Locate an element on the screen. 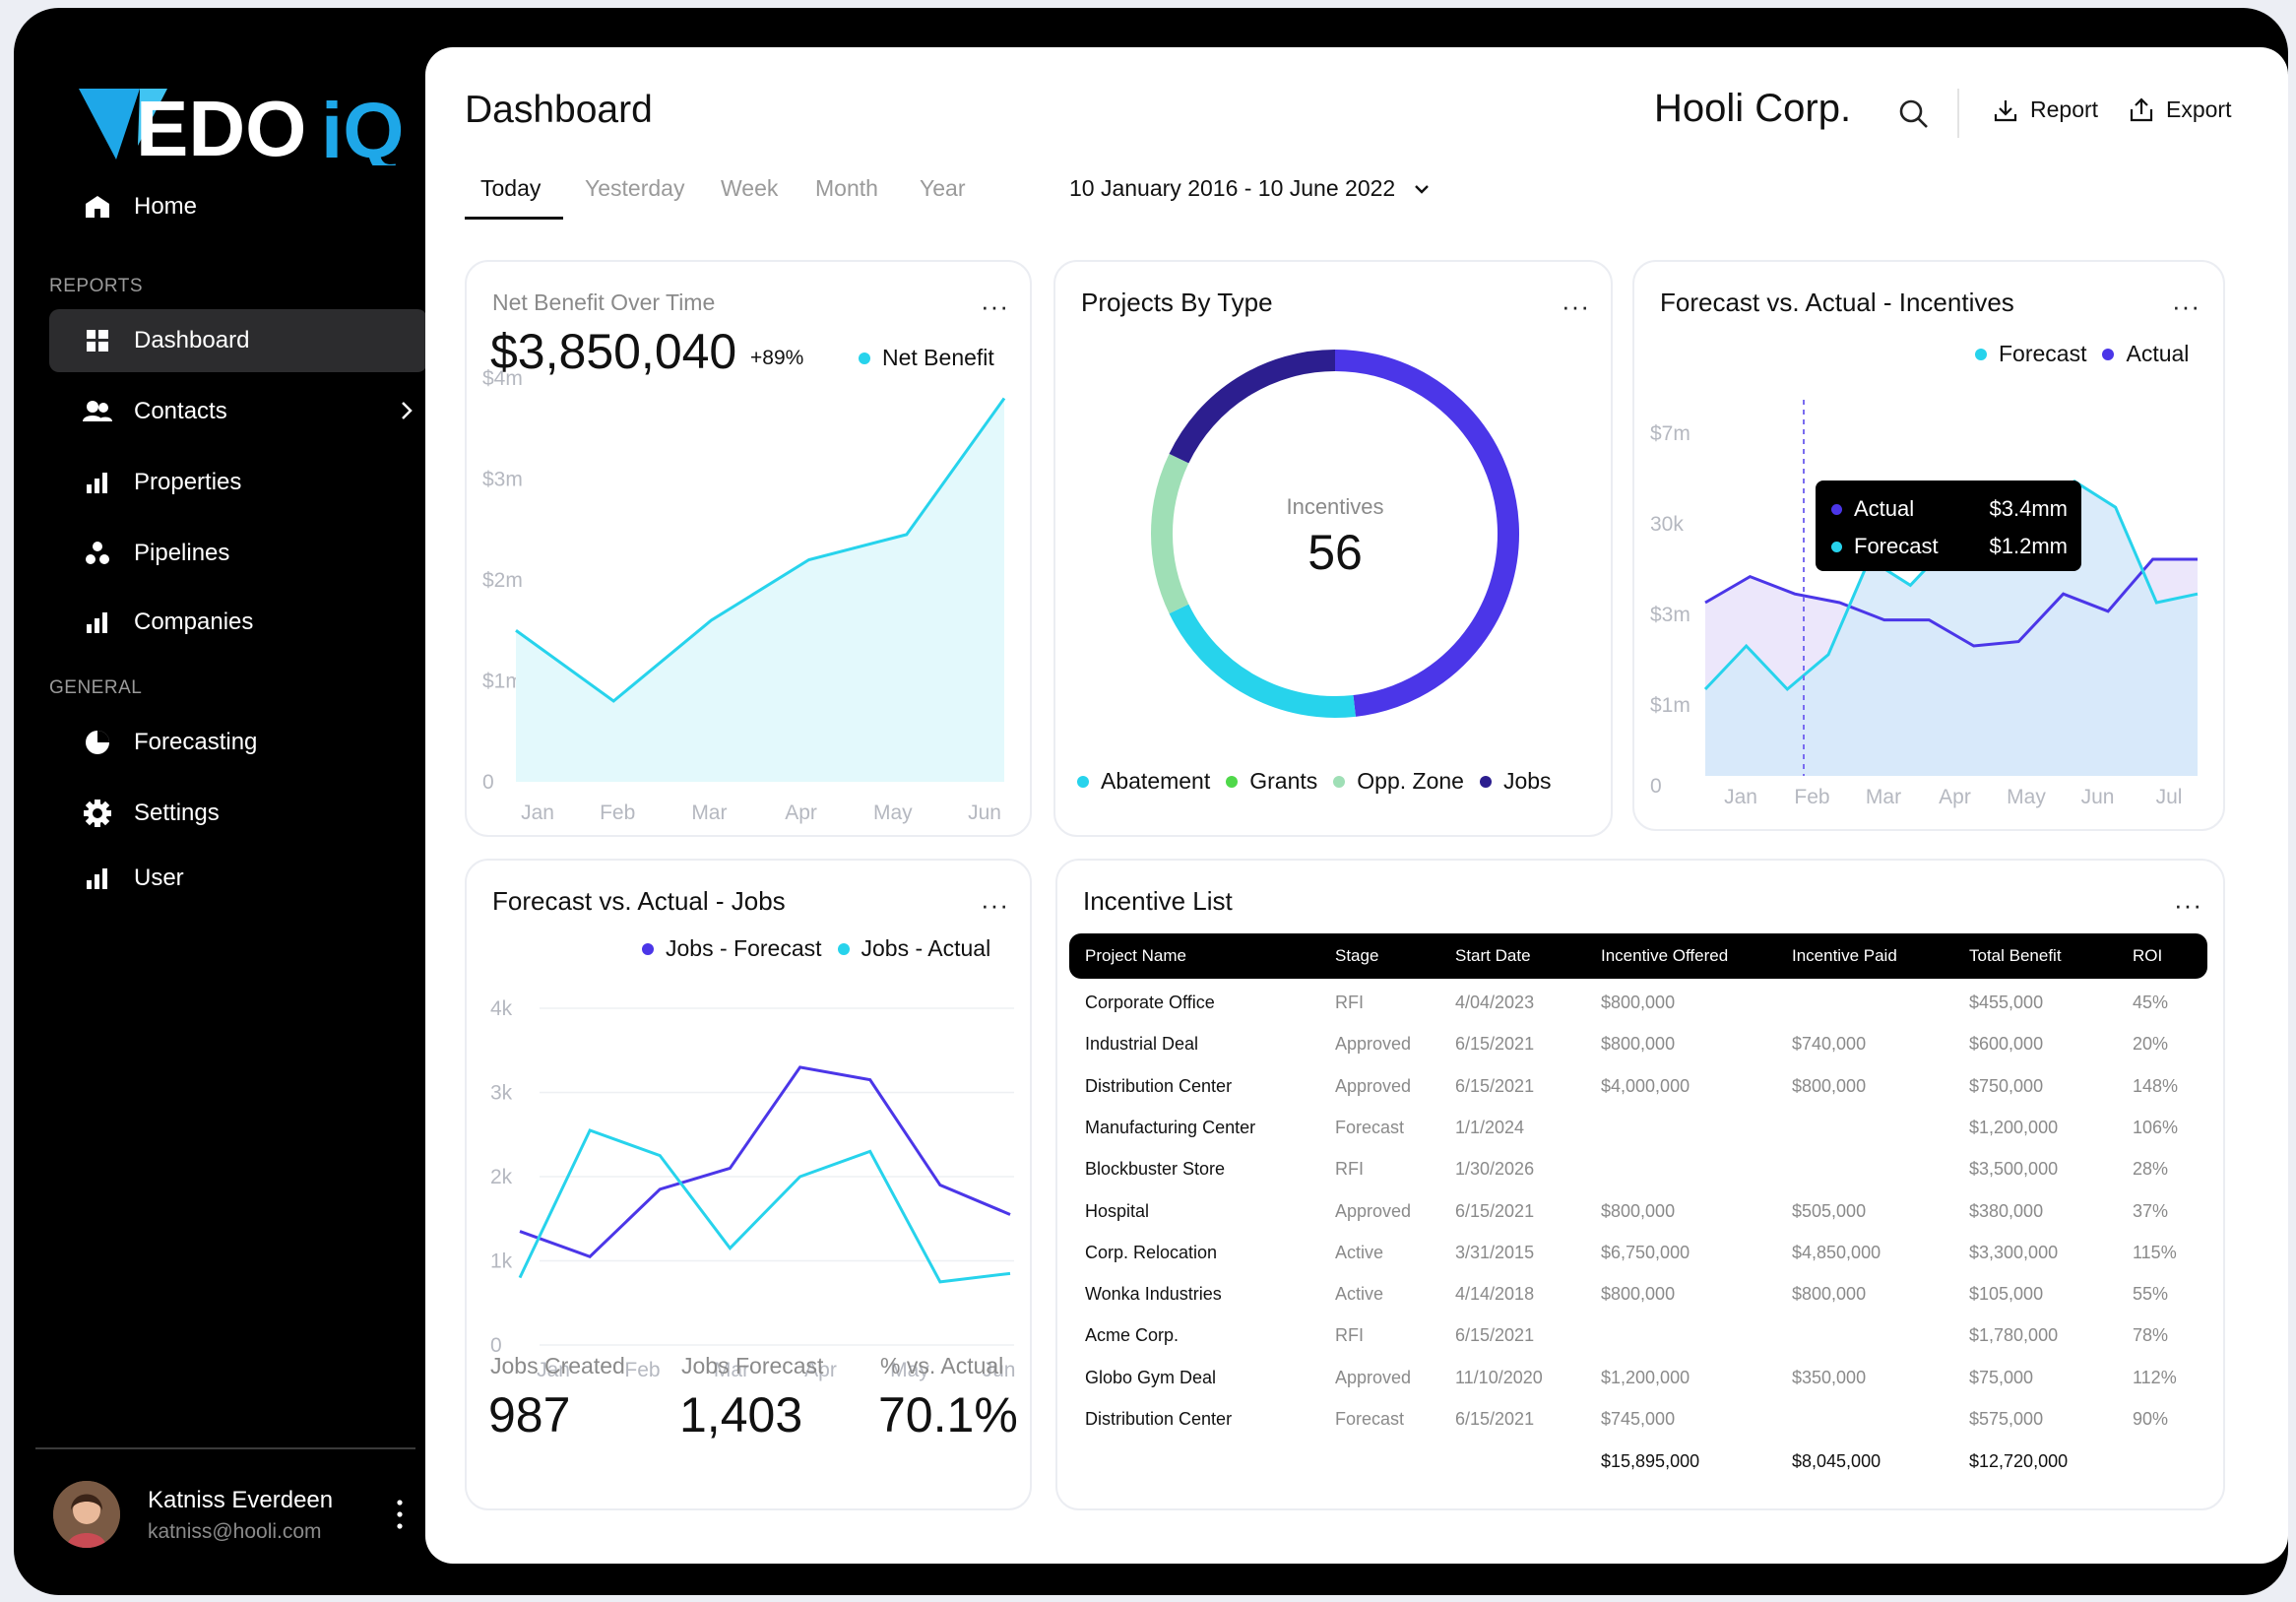 Image resolution: width=2296 pixels, height=1602 pixels. jobs-actual-line is located at coordinates (764, 1206).